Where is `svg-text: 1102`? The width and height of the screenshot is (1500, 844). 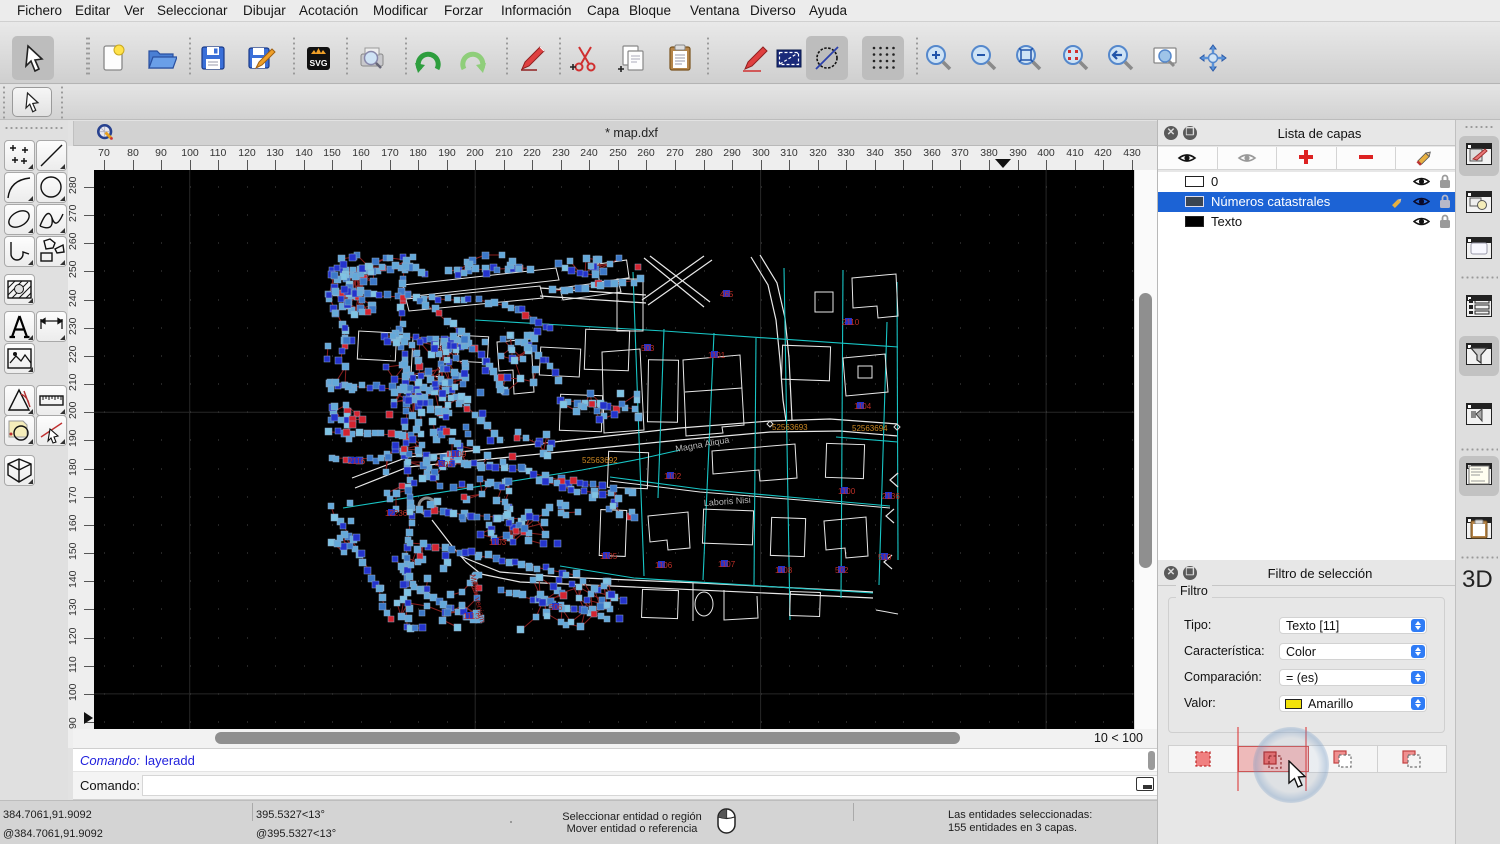 svg-text: 1102 is located at coordinates (673, 476).